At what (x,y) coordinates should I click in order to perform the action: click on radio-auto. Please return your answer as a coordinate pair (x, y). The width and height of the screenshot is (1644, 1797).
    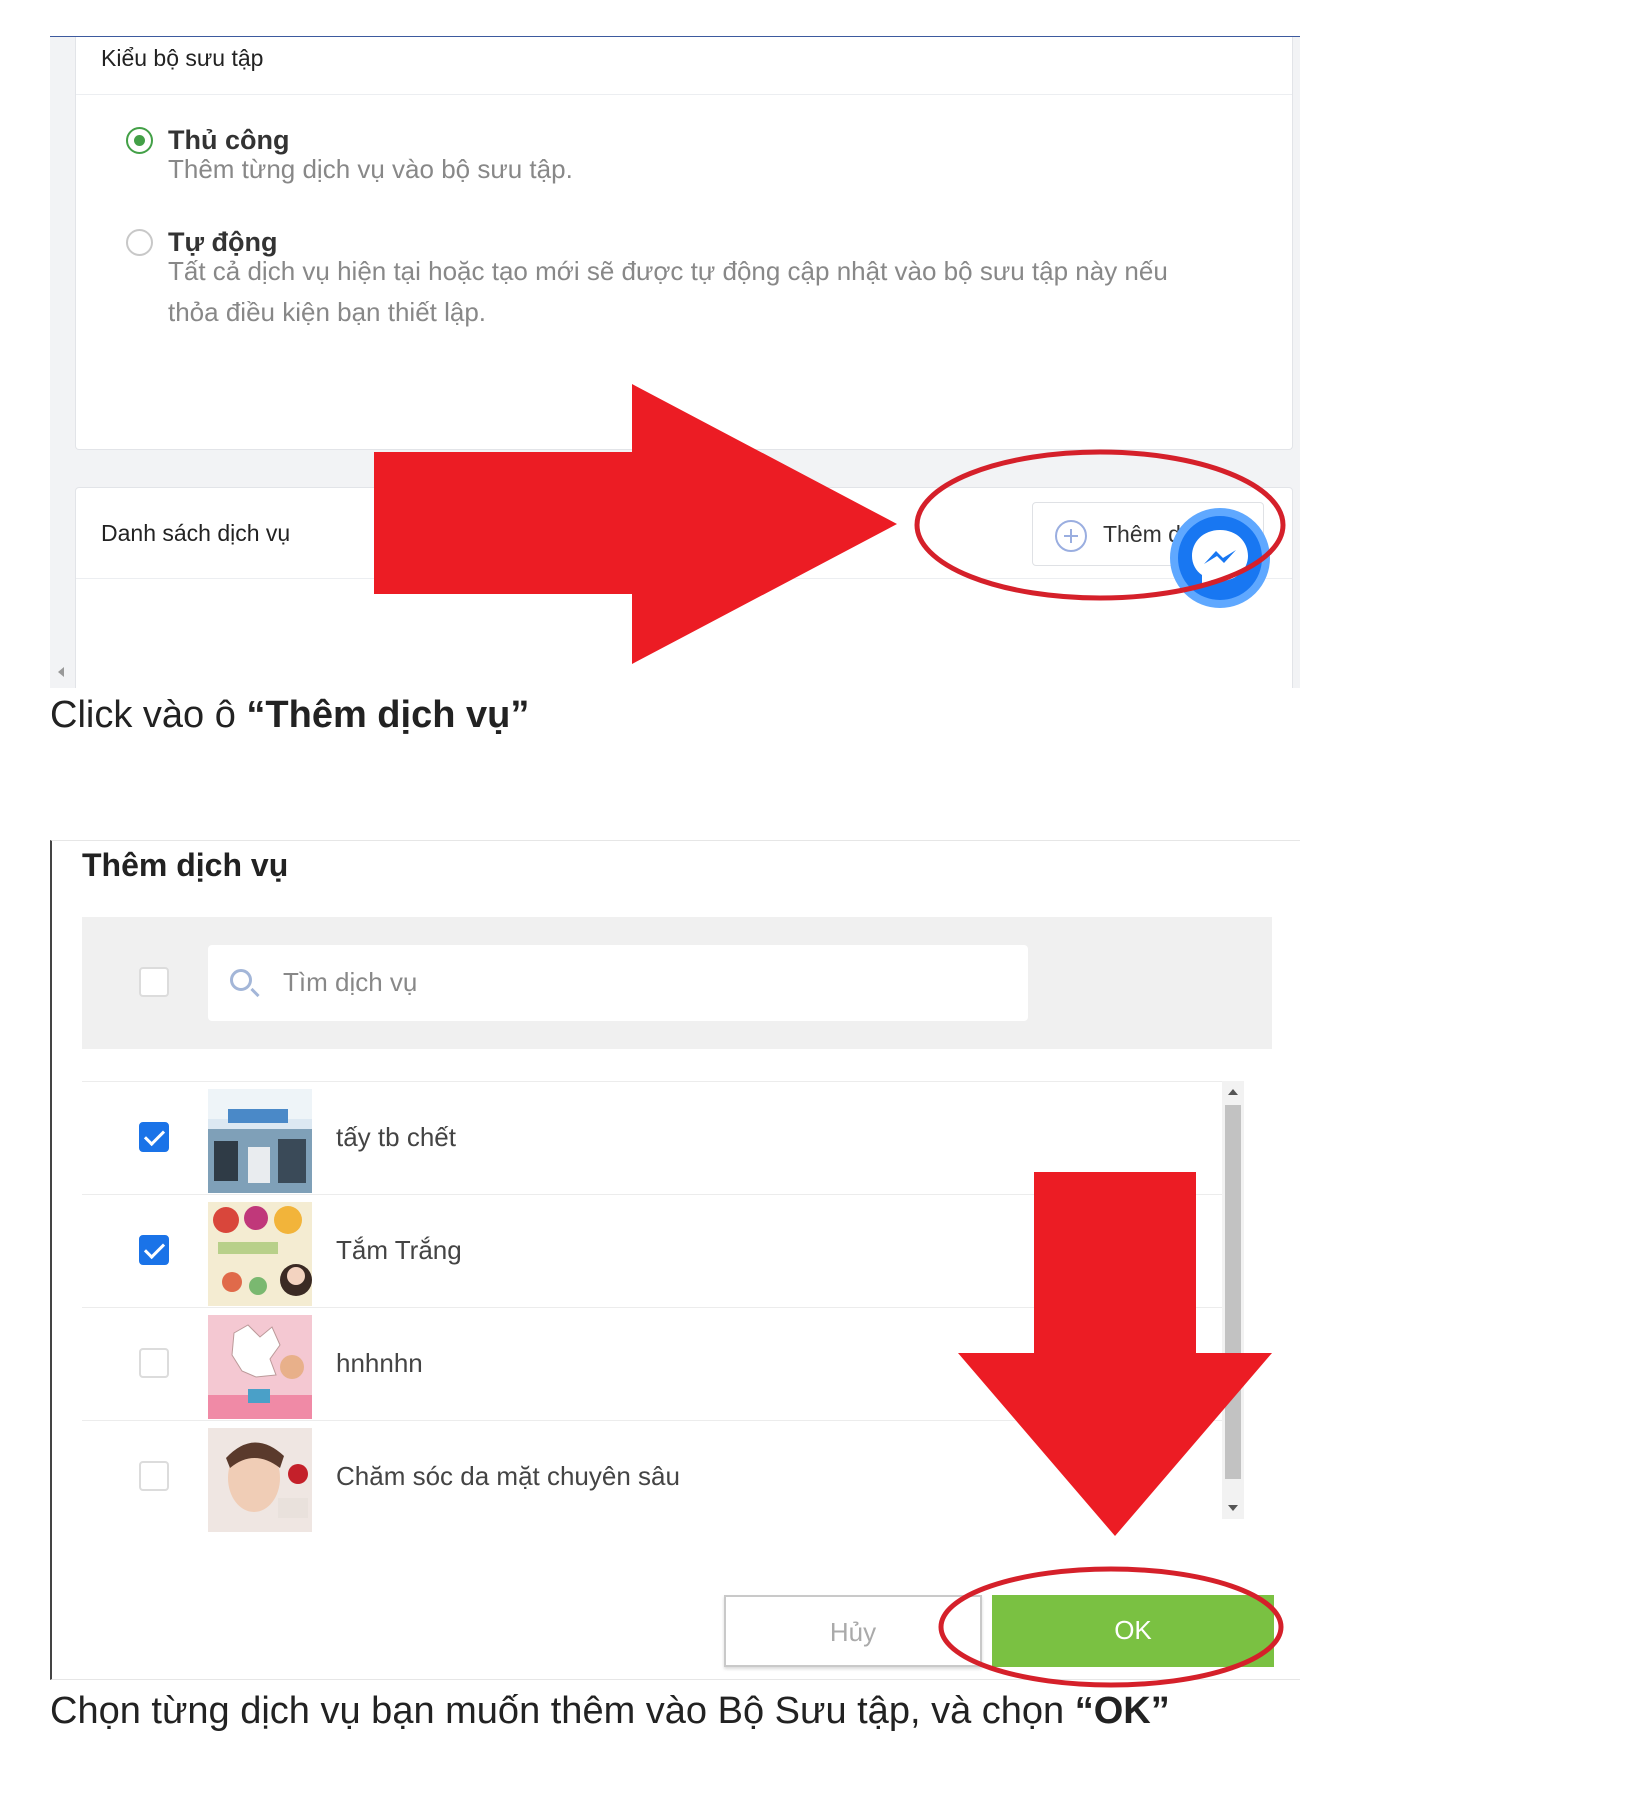
    Looking at the image, I should click on (139, 242).